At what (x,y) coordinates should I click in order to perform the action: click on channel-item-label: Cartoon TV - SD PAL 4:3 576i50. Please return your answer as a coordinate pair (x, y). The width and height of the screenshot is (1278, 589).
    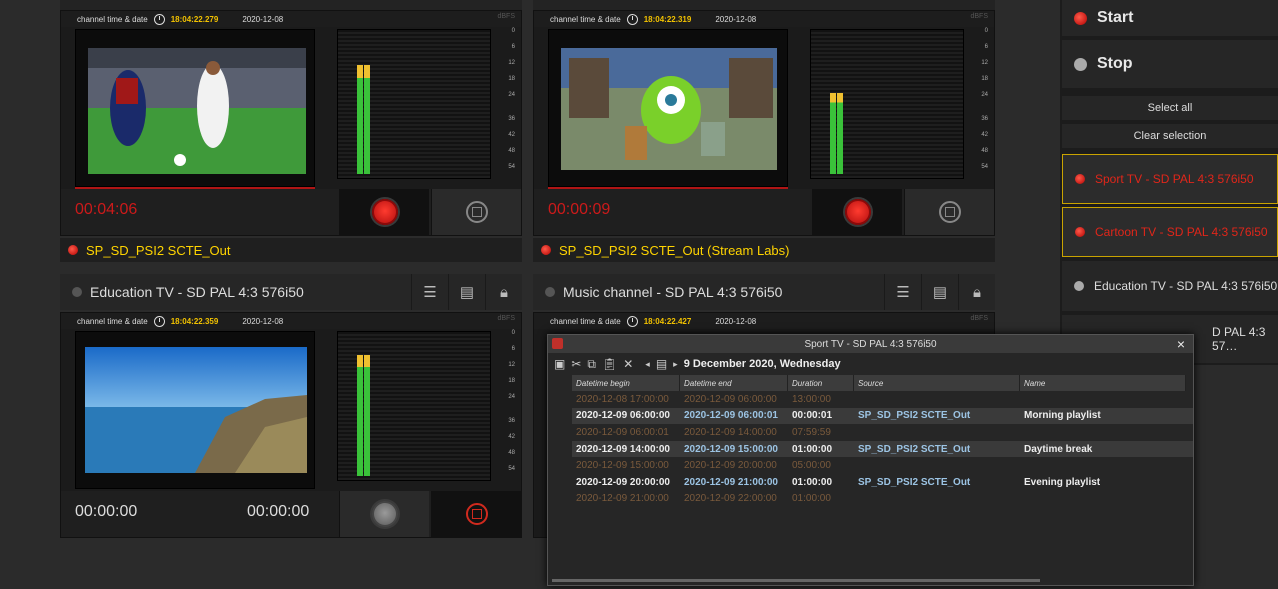
    Looking at the image, I should click on (1181, 232).